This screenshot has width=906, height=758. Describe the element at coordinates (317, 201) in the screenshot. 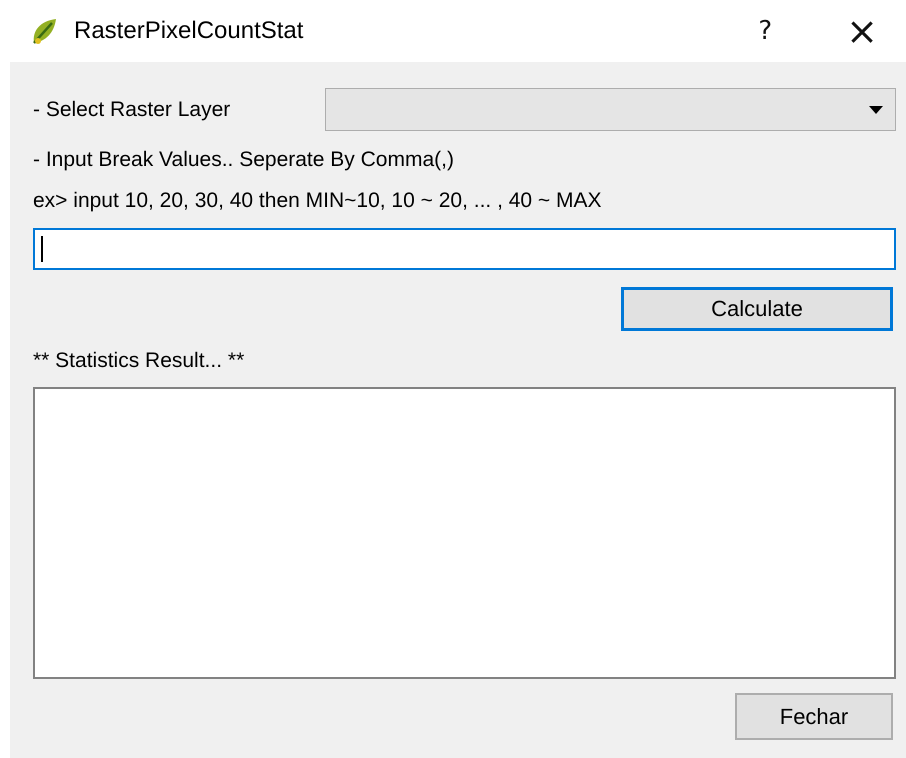

I see `example-text: ex> input 10, 20, 30, 40 then MIN~10, 10 ~ 20, ... , 40 ~ MAX` at that location.